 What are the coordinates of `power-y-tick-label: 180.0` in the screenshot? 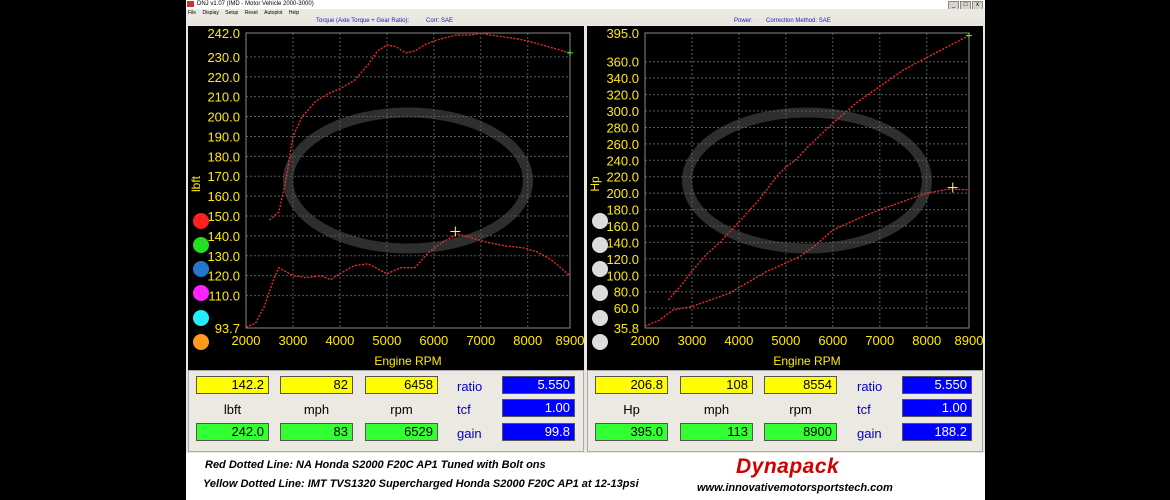 It's located at (622, 210).